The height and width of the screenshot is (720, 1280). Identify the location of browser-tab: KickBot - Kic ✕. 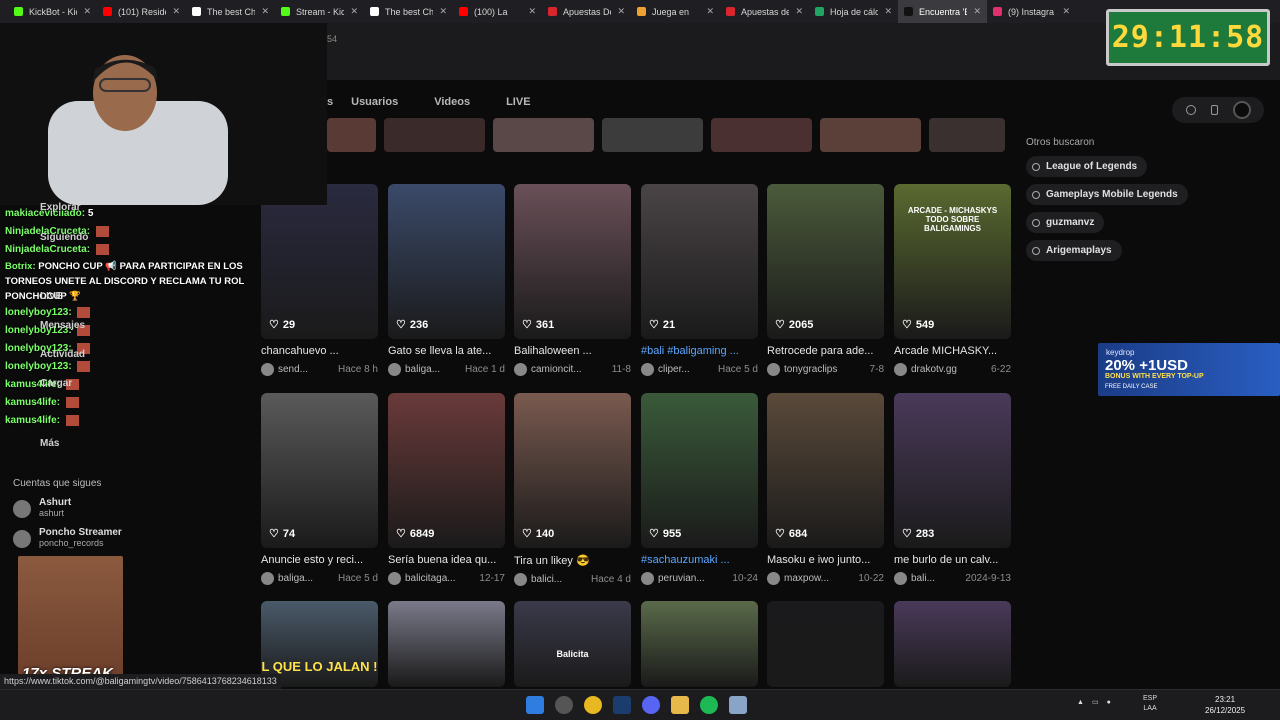
(52, 11).